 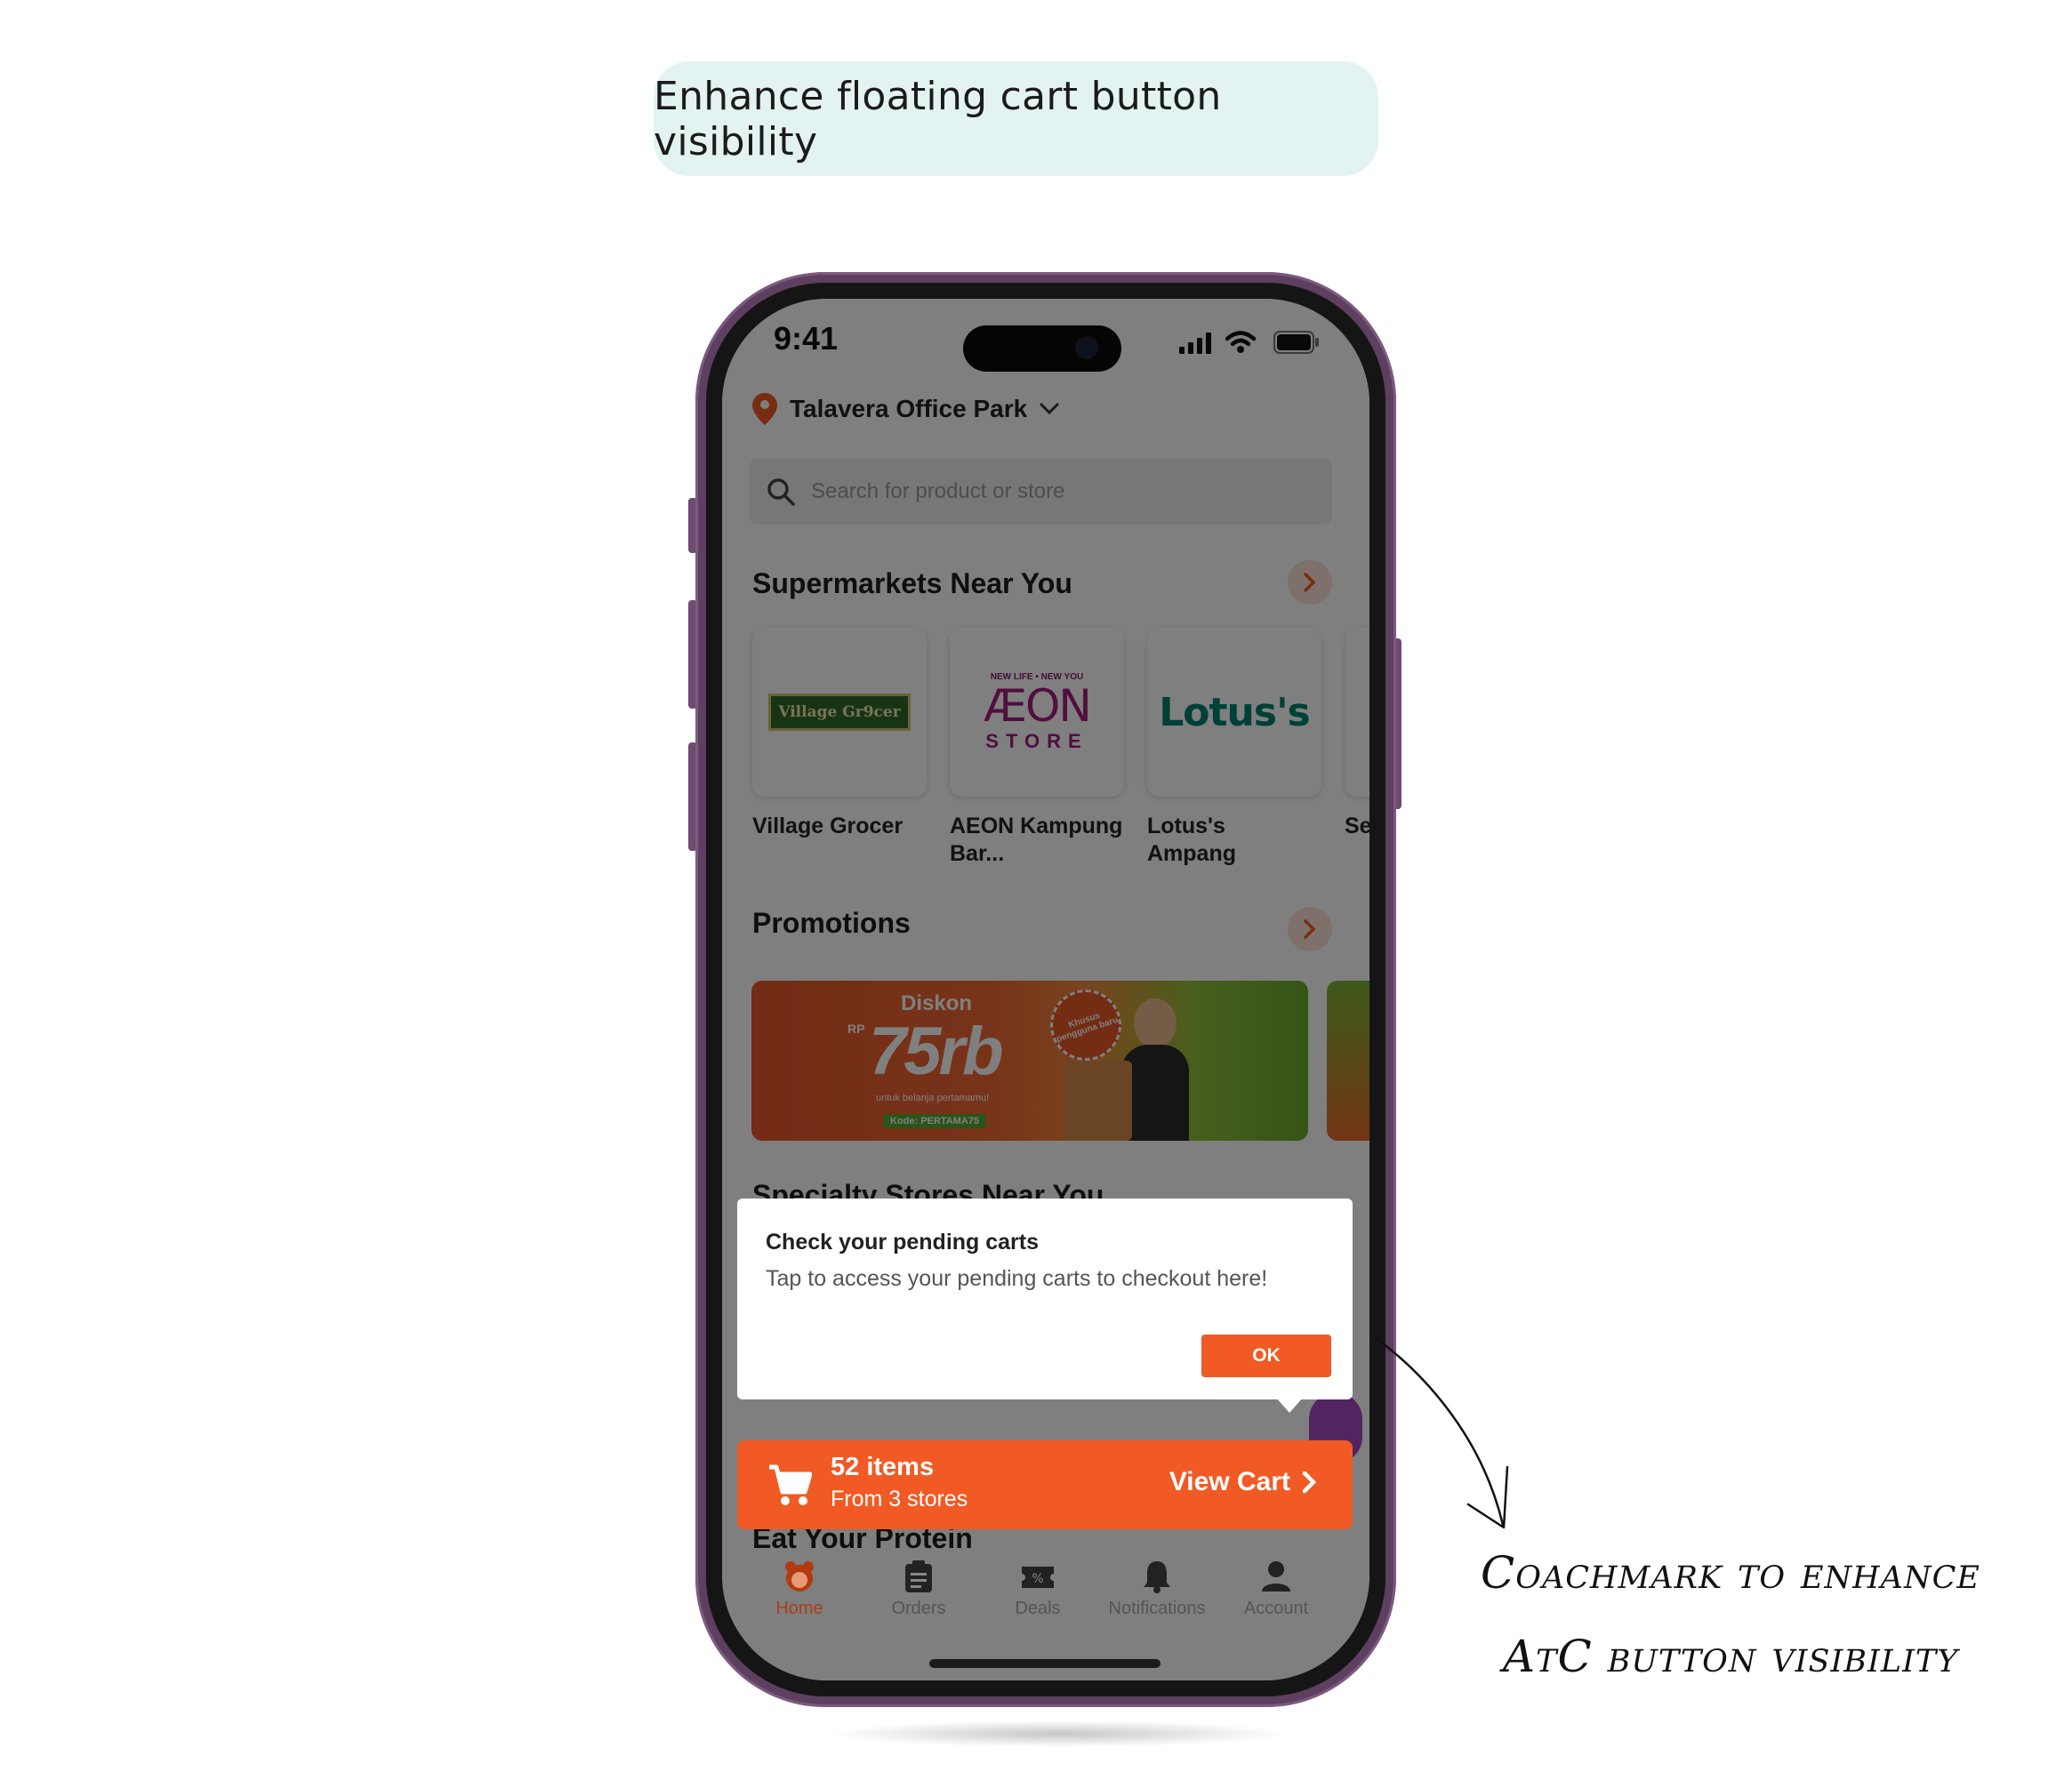 What do you see at coordinates (1038, 1589) in the screenshot?
I see `tab-deals: % Deals` at bounding box center [1038, 1589].